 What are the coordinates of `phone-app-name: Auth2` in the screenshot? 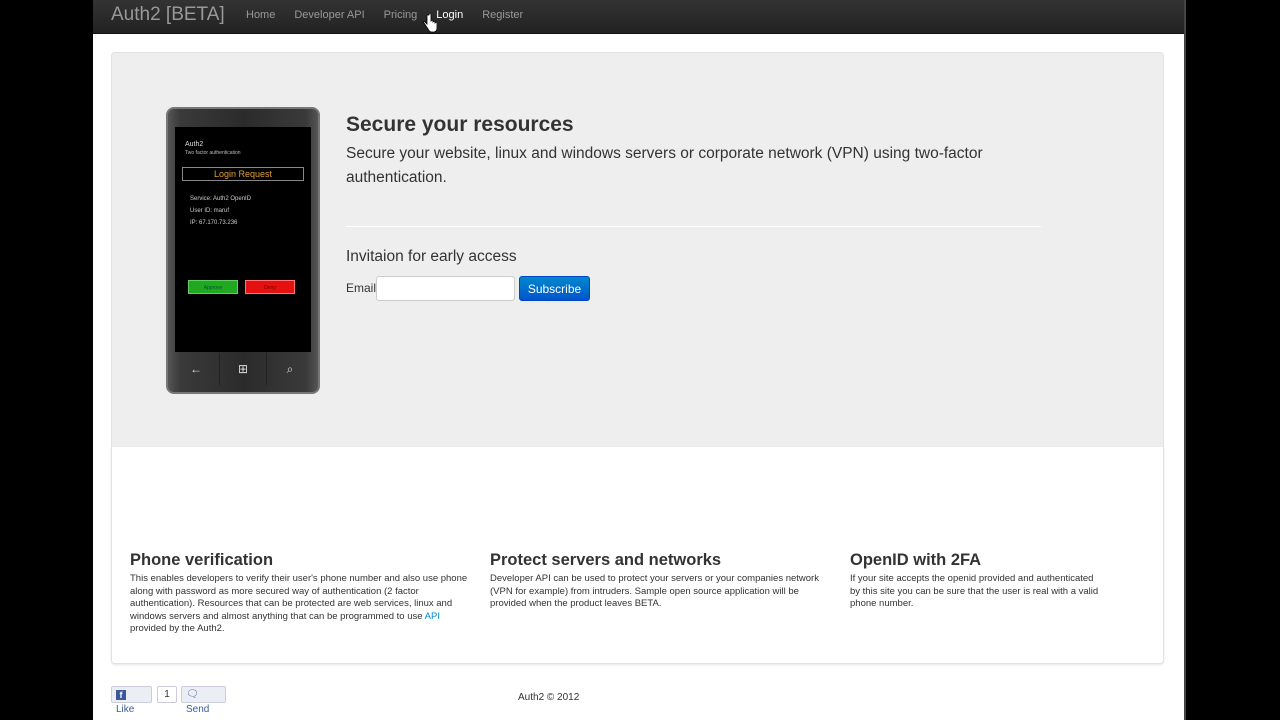 It's located at (194, 144).